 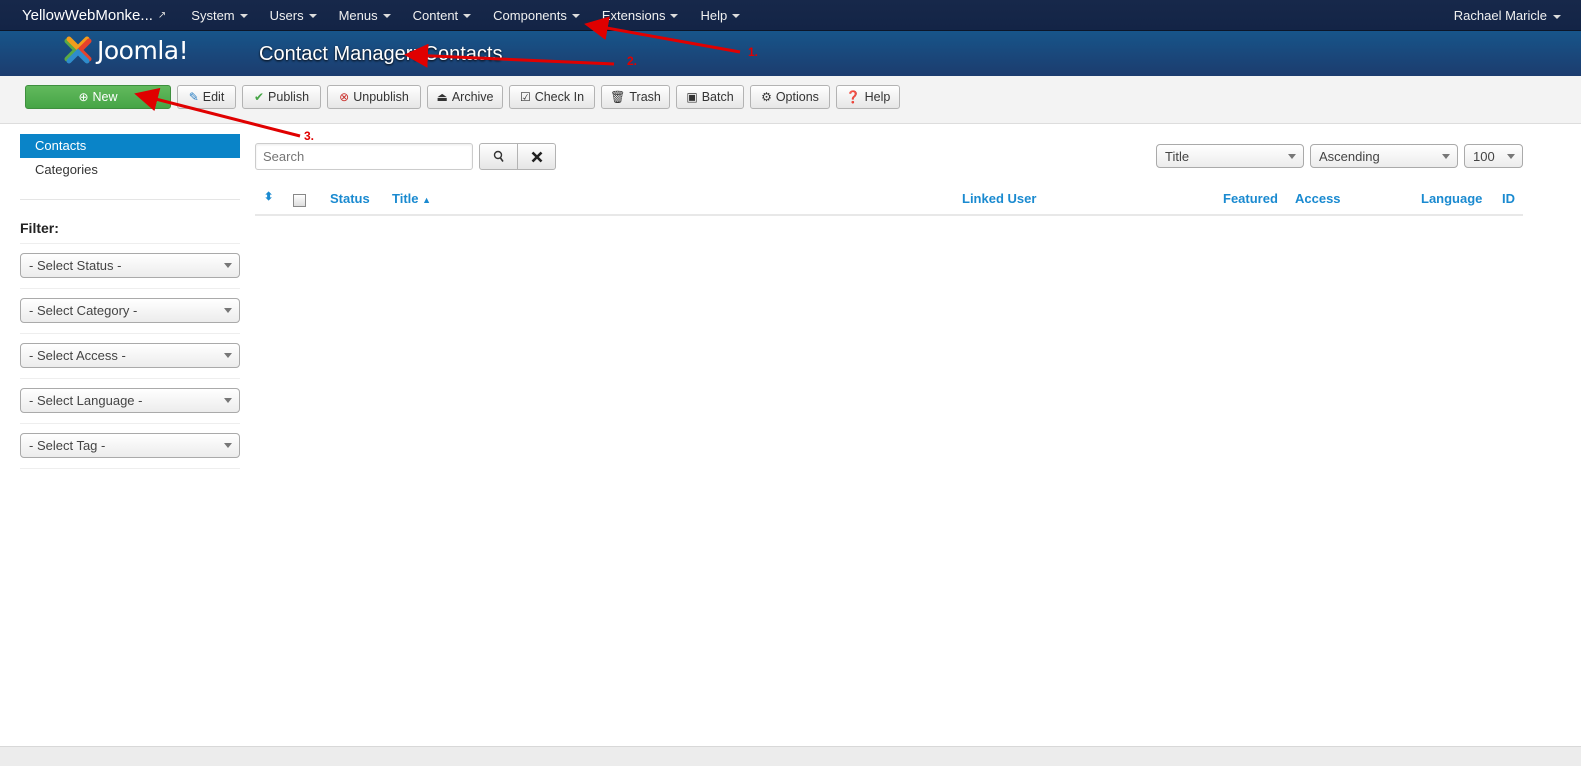 What do you see at coordinates (130, 310) in the screenshot?
I see `category-filter-select: - Select Category -` at bounding box center [130, 310].